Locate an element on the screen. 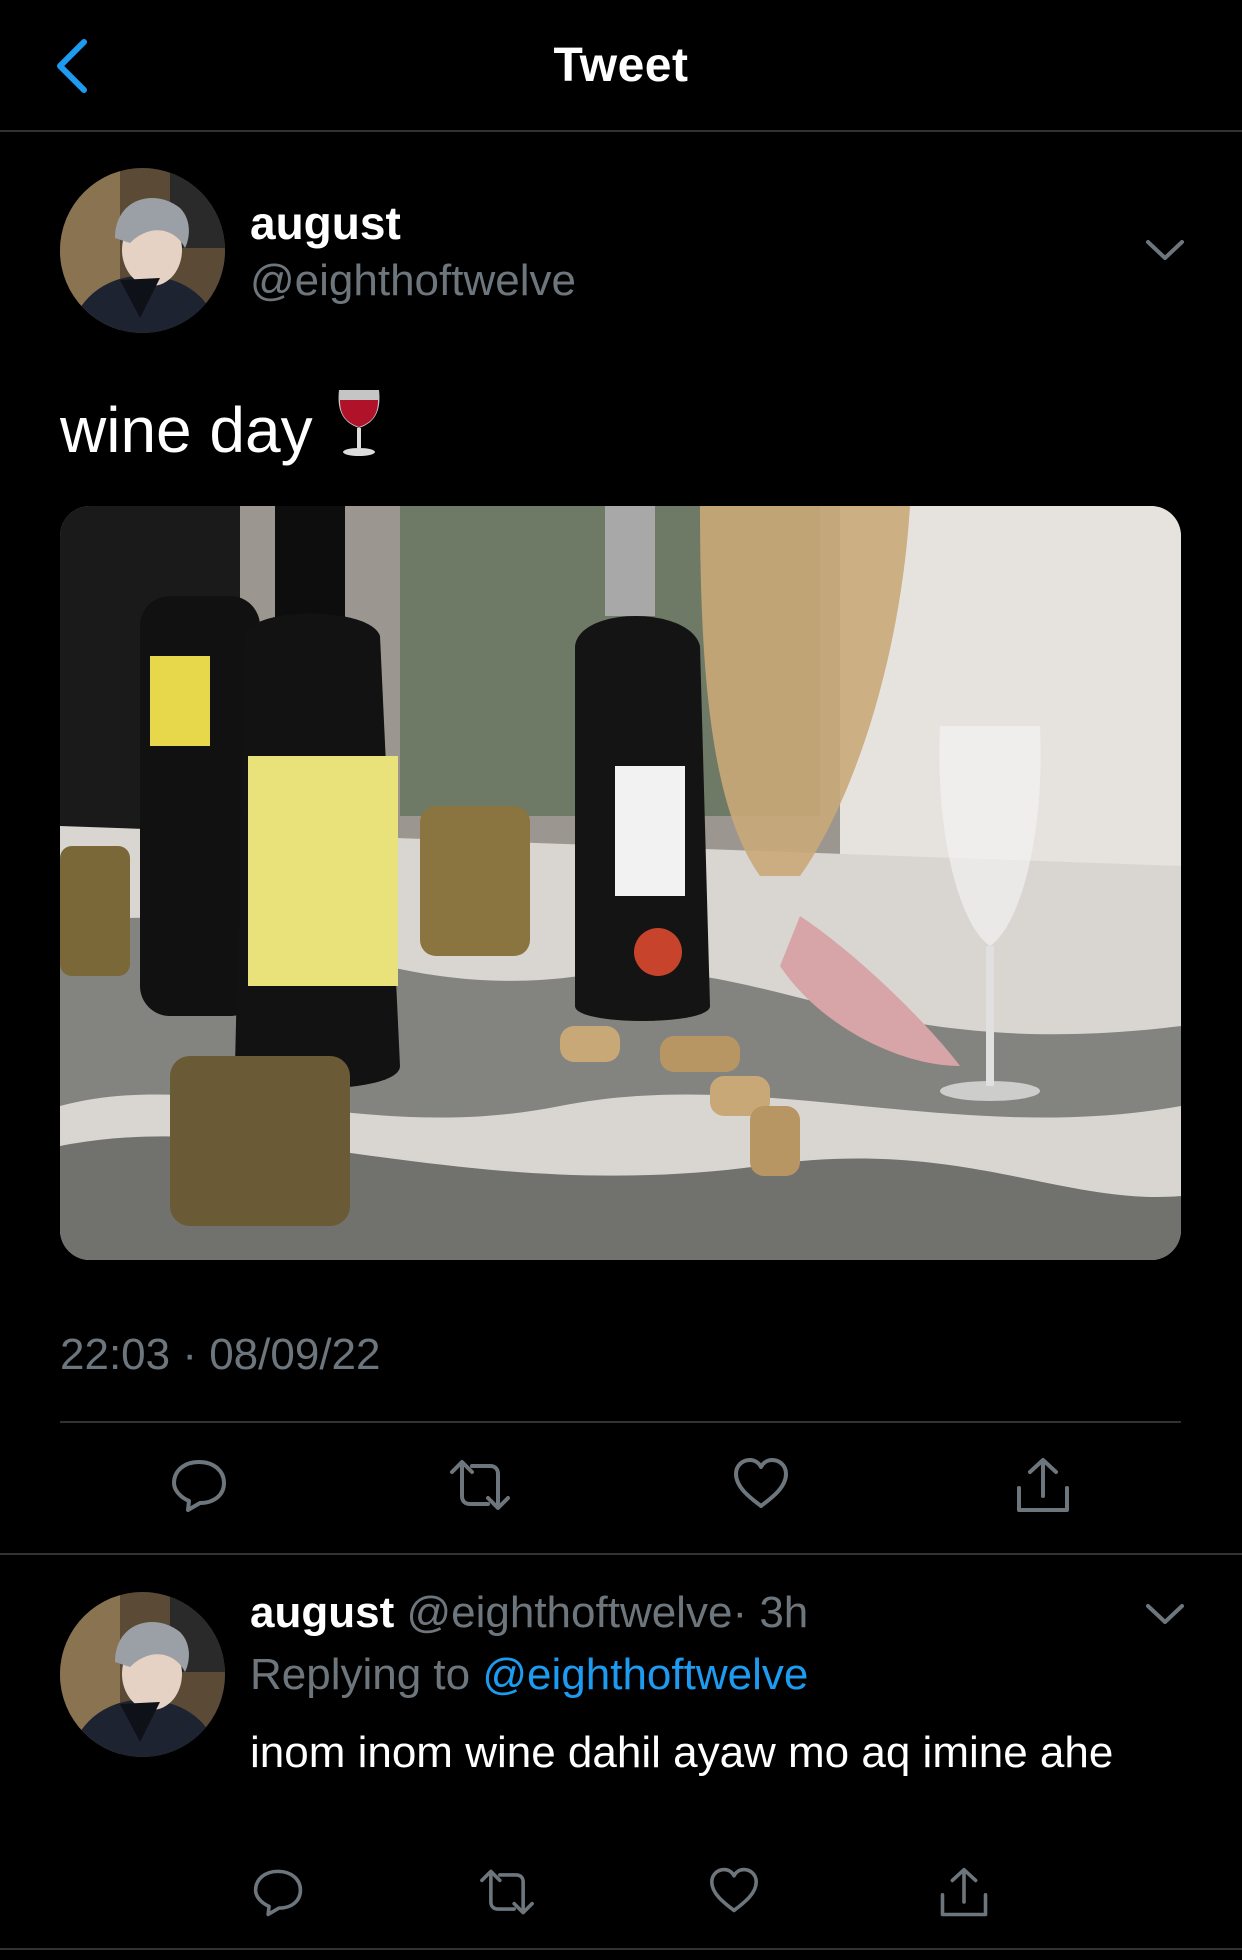  header-bar: Tweet is located at coordinates (621, 66).